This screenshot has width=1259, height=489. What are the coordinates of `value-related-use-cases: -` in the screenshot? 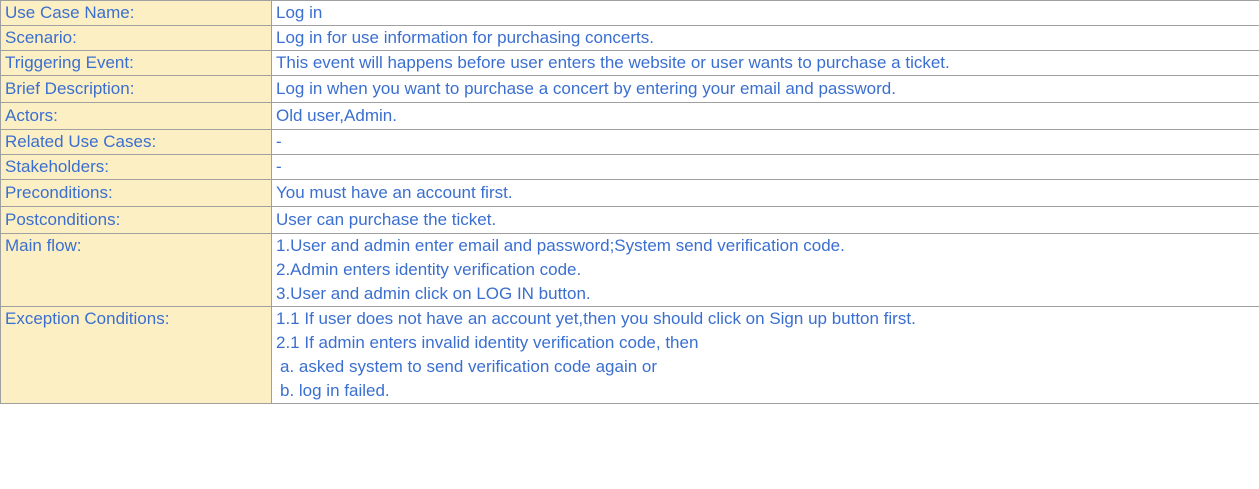 It's located at (765, 142).